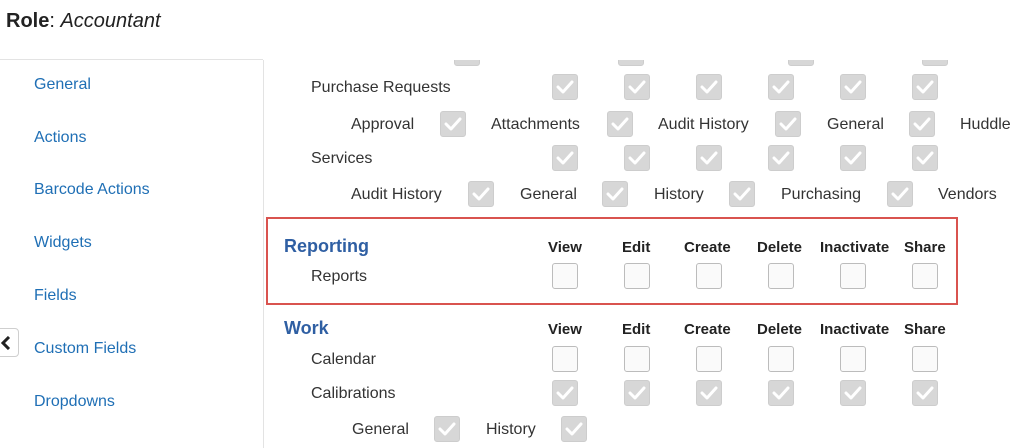 Image resolution: width=1015 pixels, height=448 pixels. I want to click on calendar-view-checkbox, so click(565, 359).